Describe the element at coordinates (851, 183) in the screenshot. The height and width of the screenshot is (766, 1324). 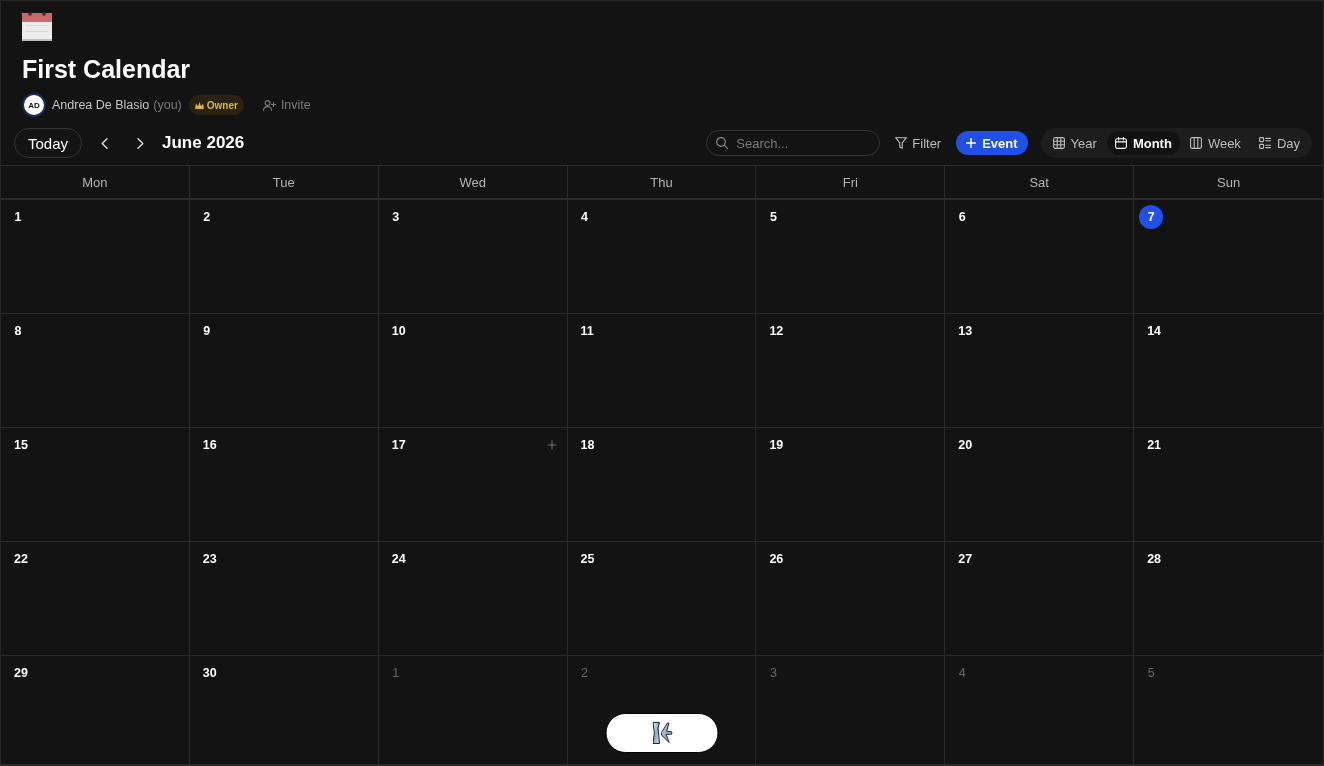
I see `weekday-label: Fri` at that location.